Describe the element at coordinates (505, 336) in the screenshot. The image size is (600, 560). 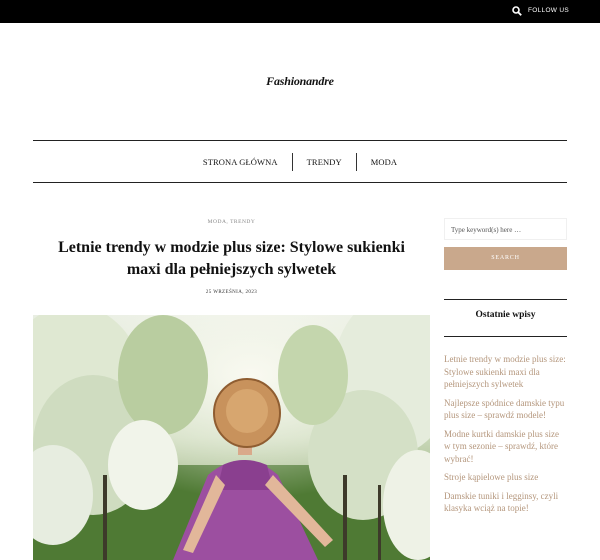
I see `widget-bottom-divider` at that location.